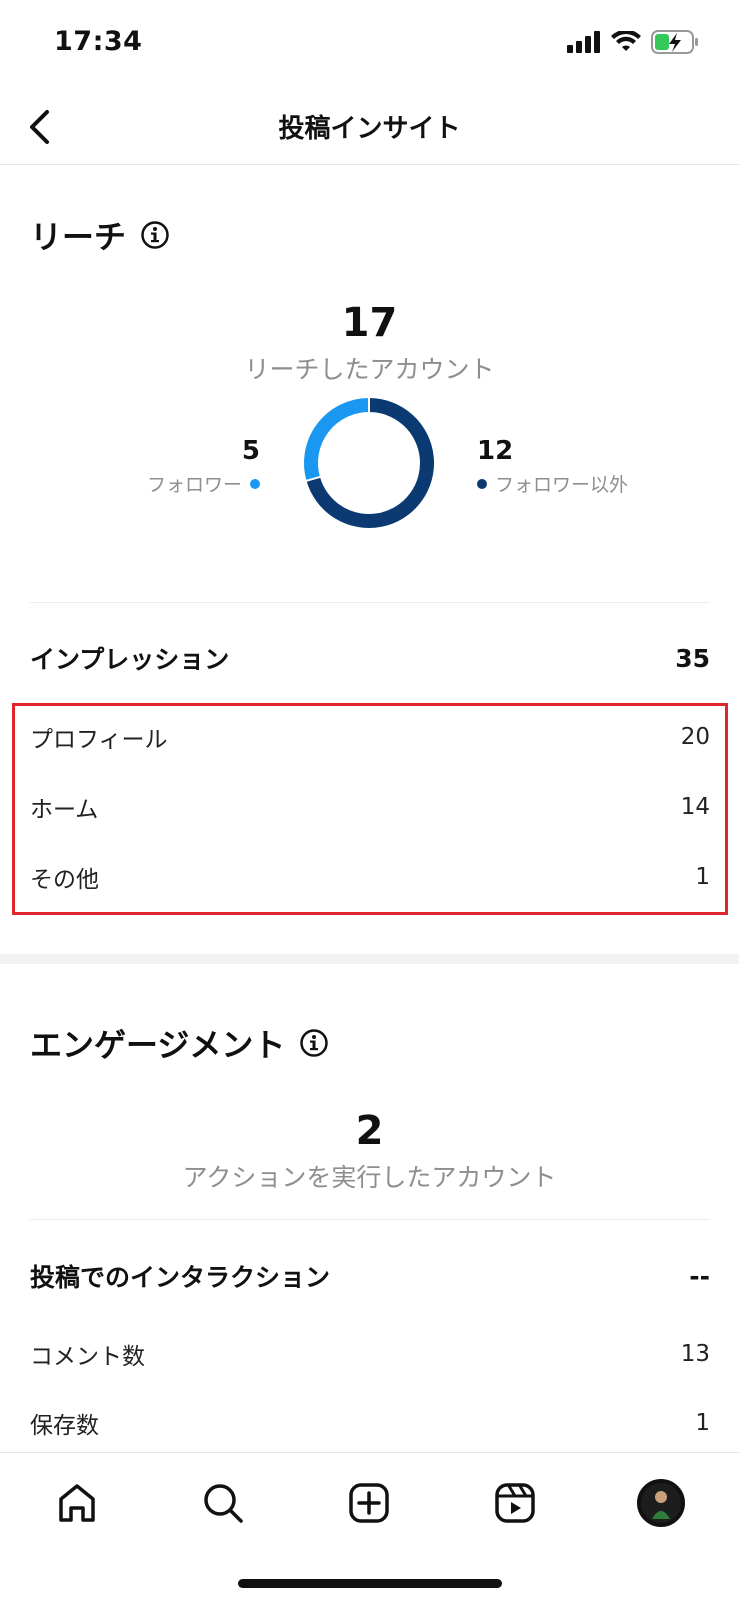 The height and width of the screenshot is (1600, 739). What do you see at coordinates (674, 42) in the screenshot?
I see `battery-charging-icon` at bounding box center [674, 42].